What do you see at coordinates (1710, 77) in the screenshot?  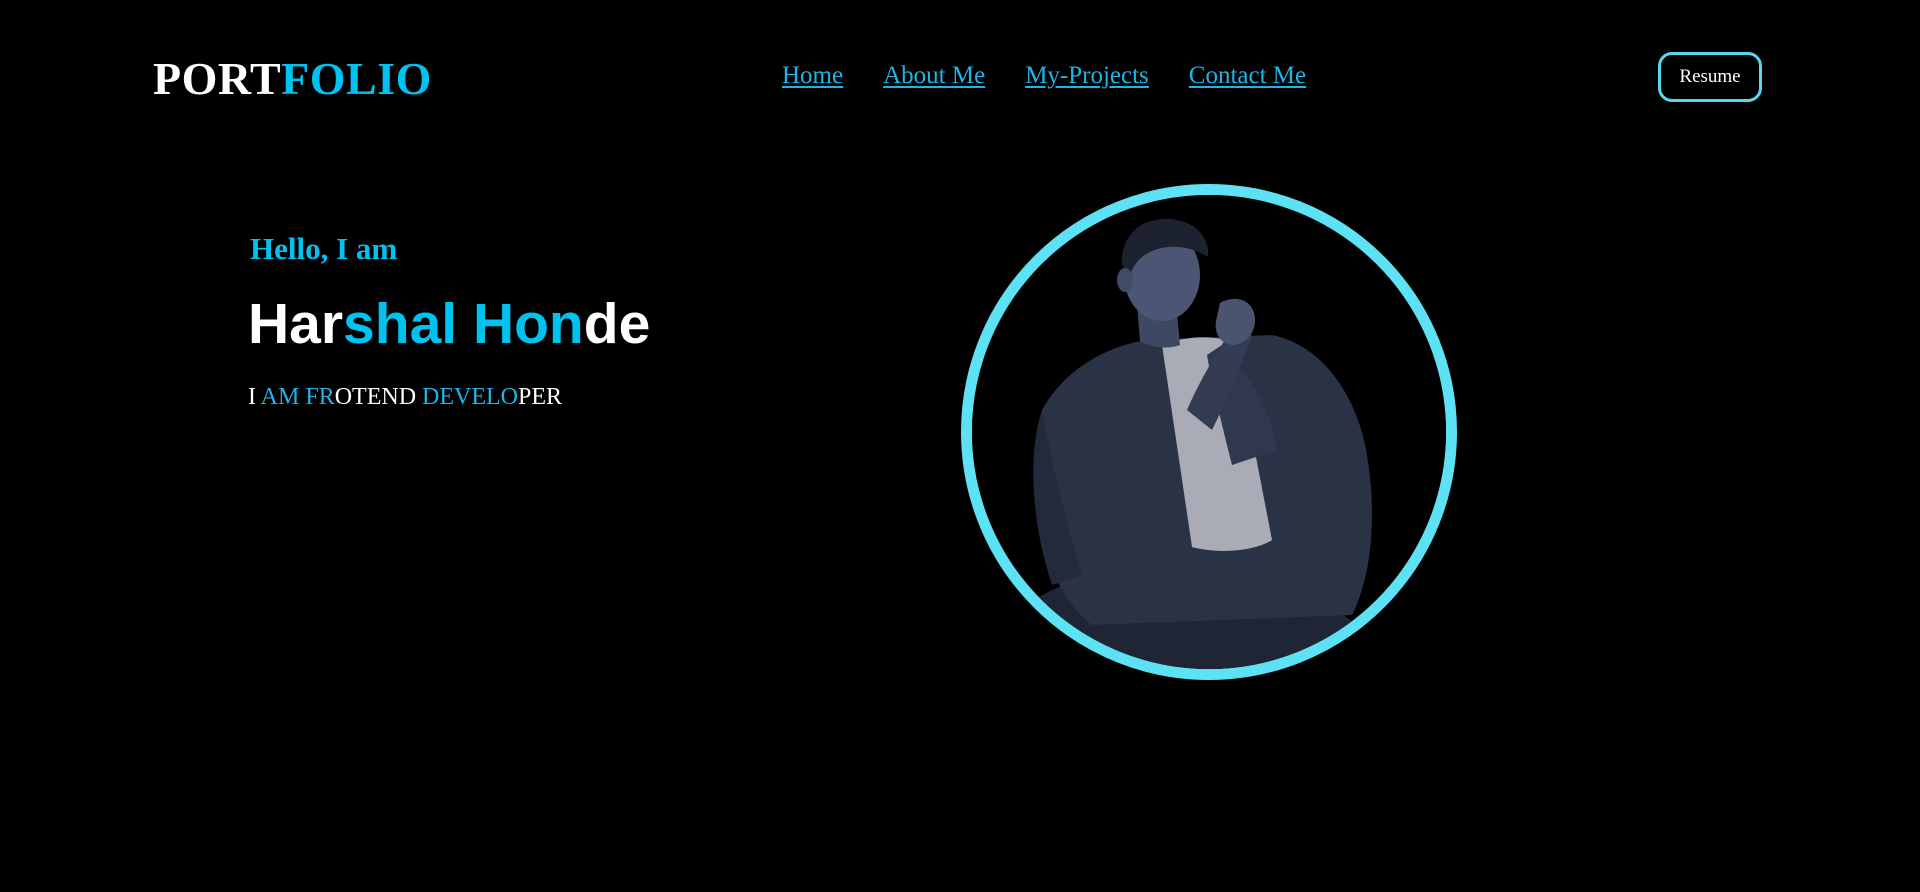 I see `resume-button: Resume` at bounding box center [1710, 77].